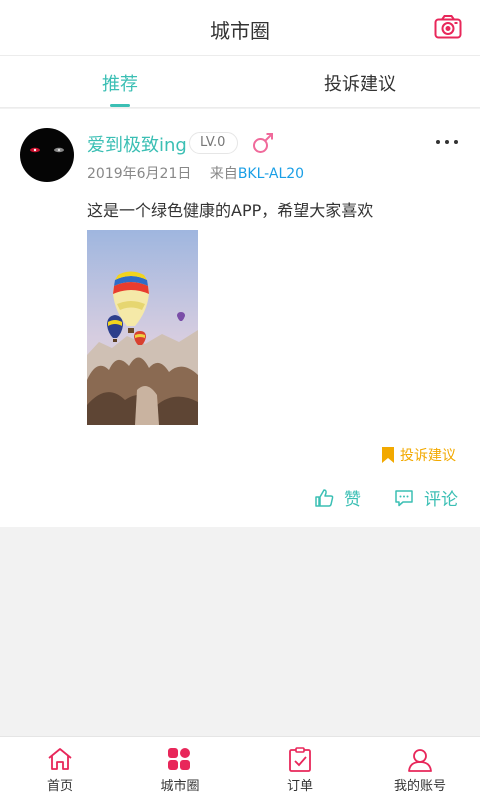 This screenshot has width=480, height=800. I want to click on complaint-label: 投诉建议, so click(428, 456).